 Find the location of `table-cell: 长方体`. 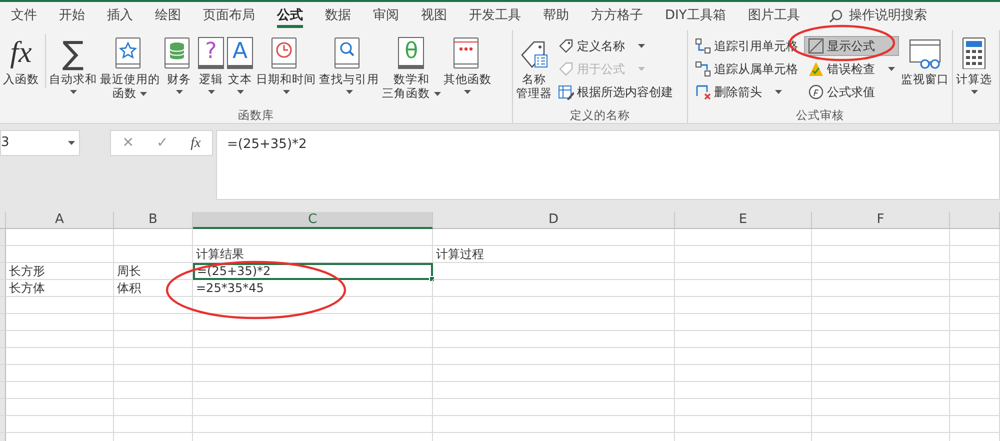

table-cell: 长方体 is located at coordinates (60, 288).